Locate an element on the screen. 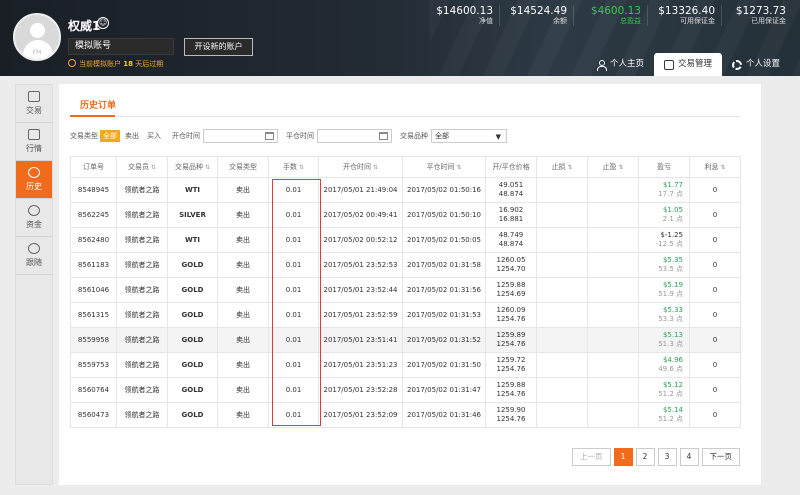  cell-order: 8561046 is located at coordinates (93, 290).